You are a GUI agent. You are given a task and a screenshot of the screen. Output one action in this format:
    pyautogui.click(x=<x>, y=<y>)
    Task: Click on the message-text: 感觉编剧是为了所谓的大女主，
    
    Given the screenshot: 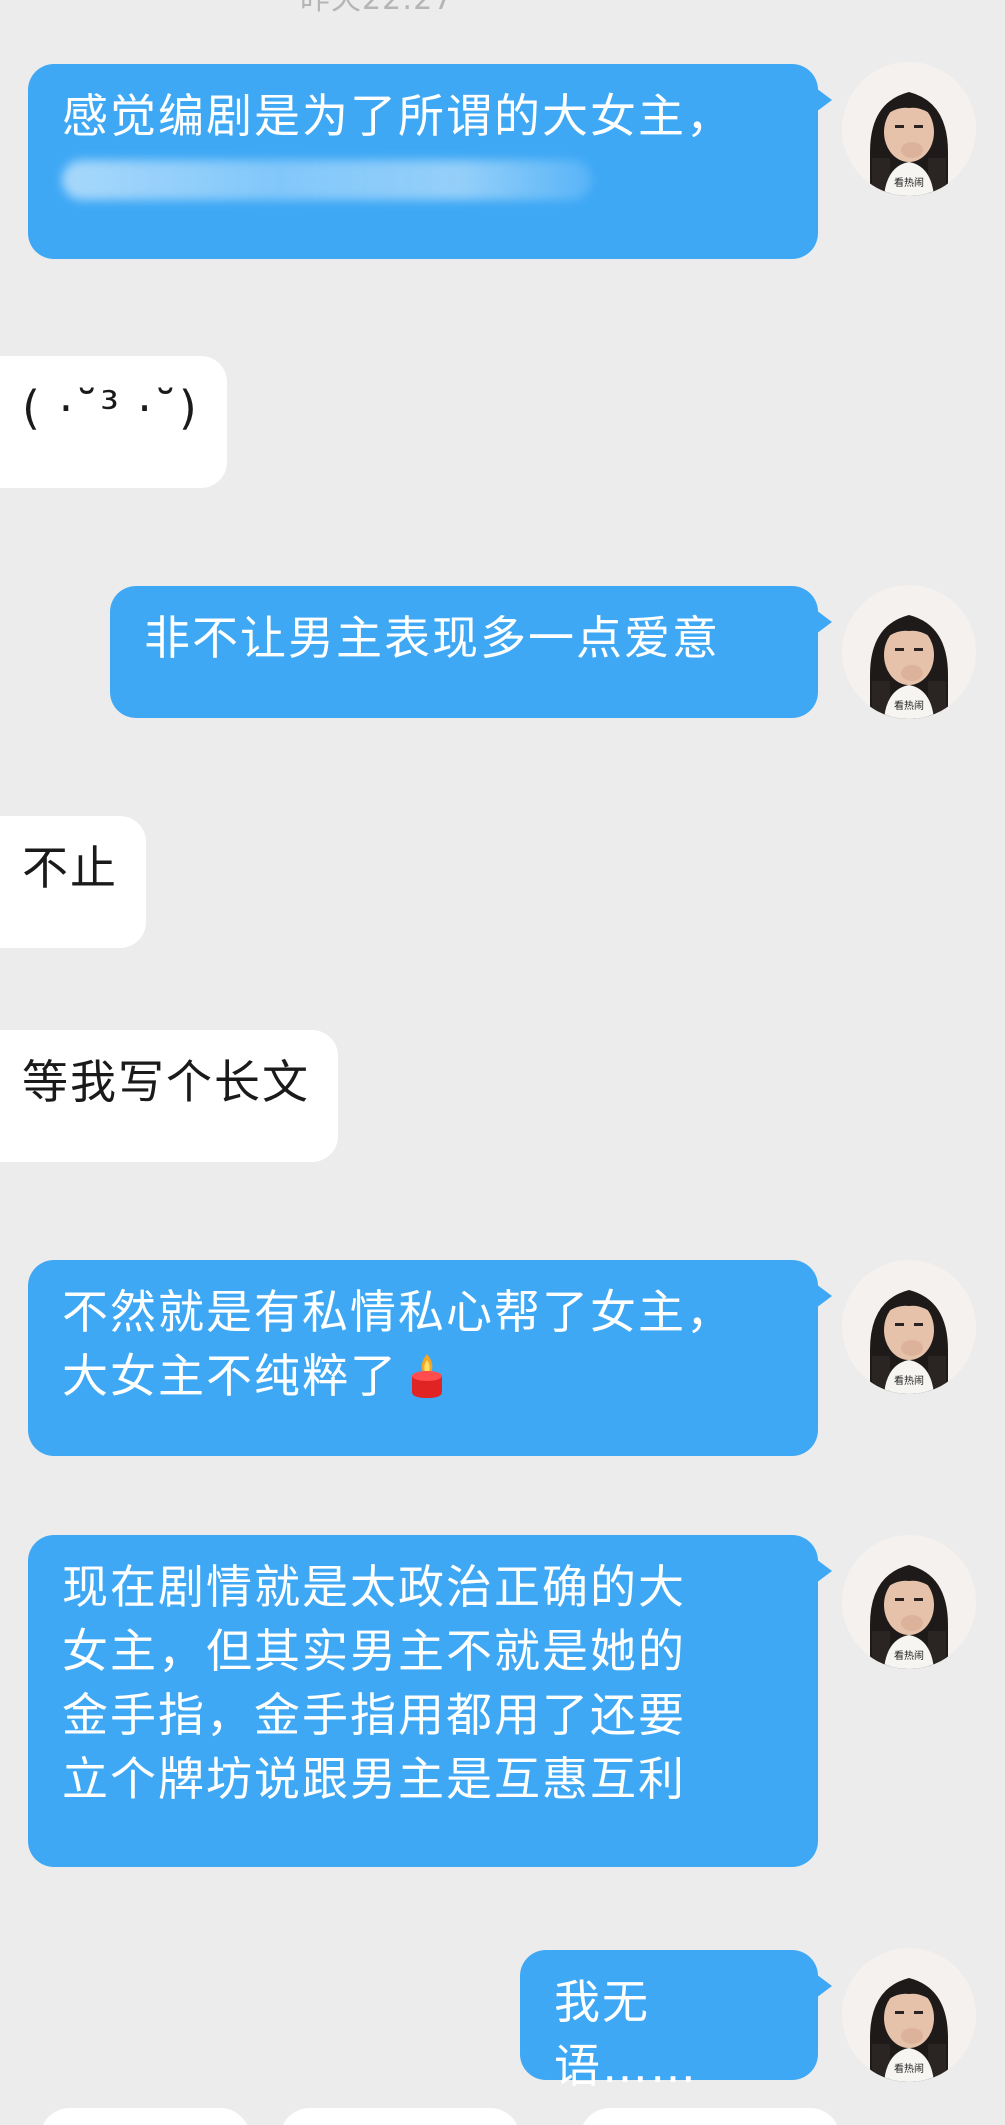 What is the action you would take?
    pyautogui.click(x=398, y=116)
    